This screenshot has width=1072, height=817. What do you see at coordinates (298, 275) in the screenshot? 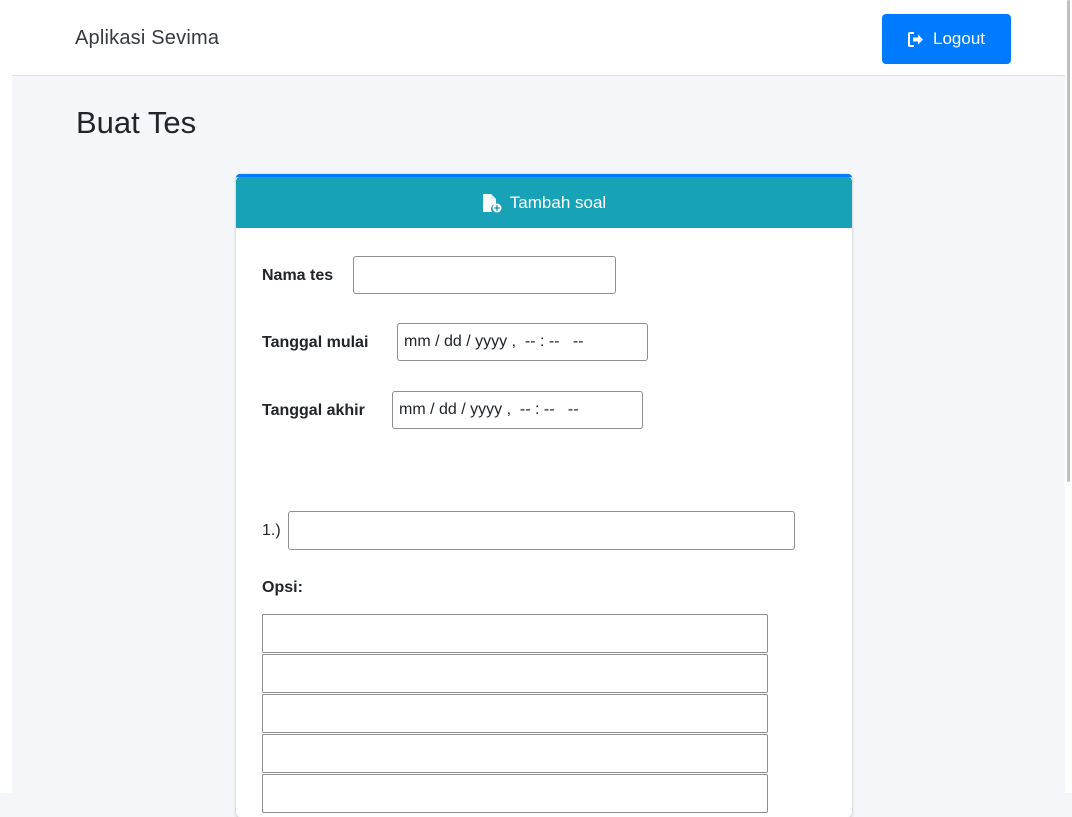
I see `nama-tes-label: Nama tes` at bounding box center [298, 275].